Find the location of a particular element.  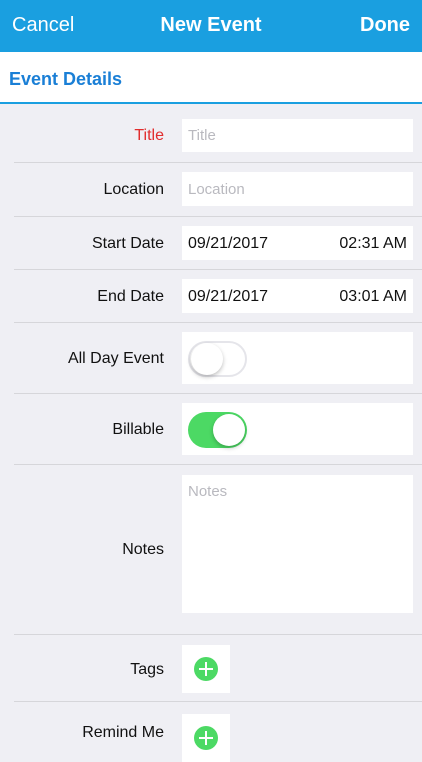

title-input is located at coordinates (297, 135).